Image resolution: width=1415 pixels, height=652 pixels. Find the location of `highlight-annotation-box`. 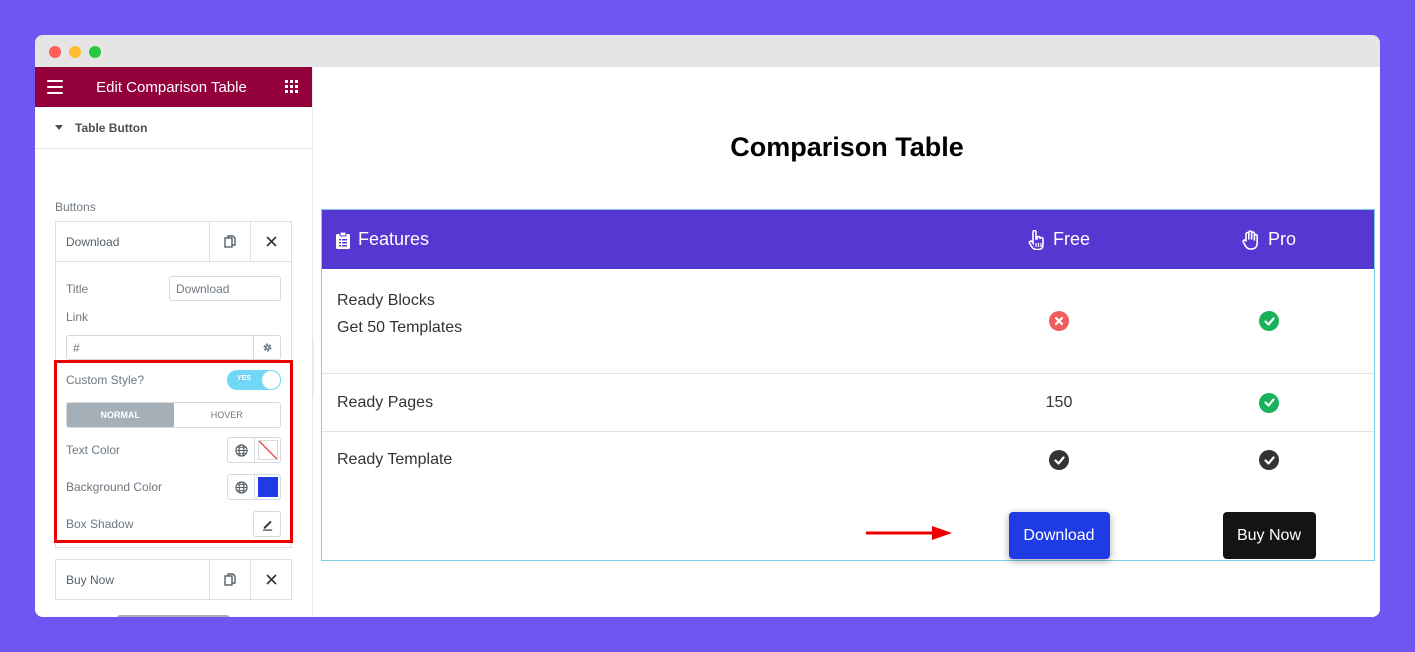

highlight-annotation-box is located at coordinates (173, 451).